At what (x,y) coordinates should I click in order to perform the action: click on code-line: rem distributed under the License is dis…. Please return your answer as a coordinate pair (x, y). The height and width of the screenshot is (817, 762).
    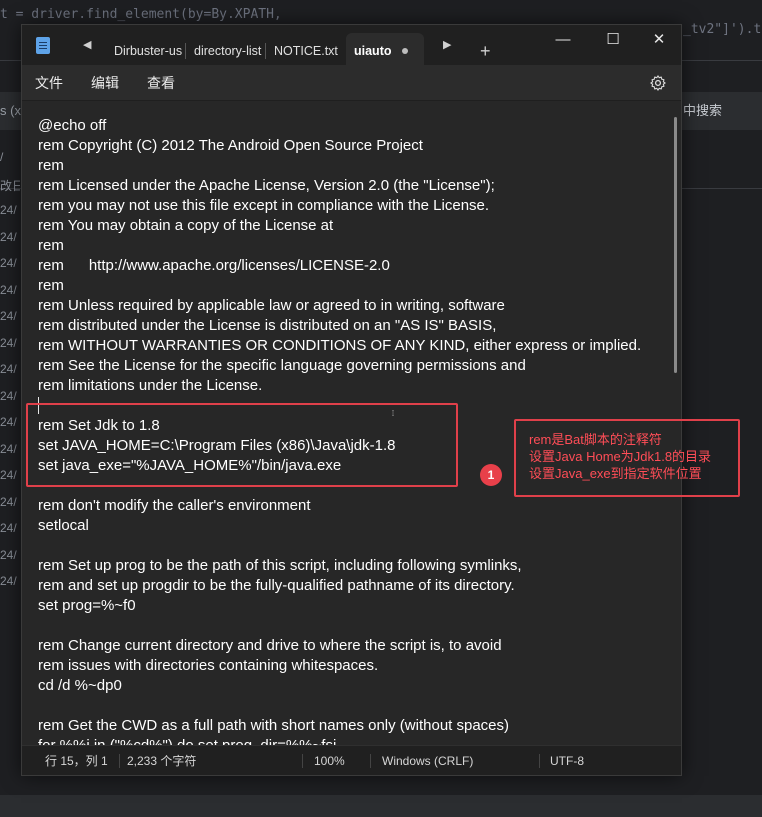
    Looking at the image, I should click on (267, 325).